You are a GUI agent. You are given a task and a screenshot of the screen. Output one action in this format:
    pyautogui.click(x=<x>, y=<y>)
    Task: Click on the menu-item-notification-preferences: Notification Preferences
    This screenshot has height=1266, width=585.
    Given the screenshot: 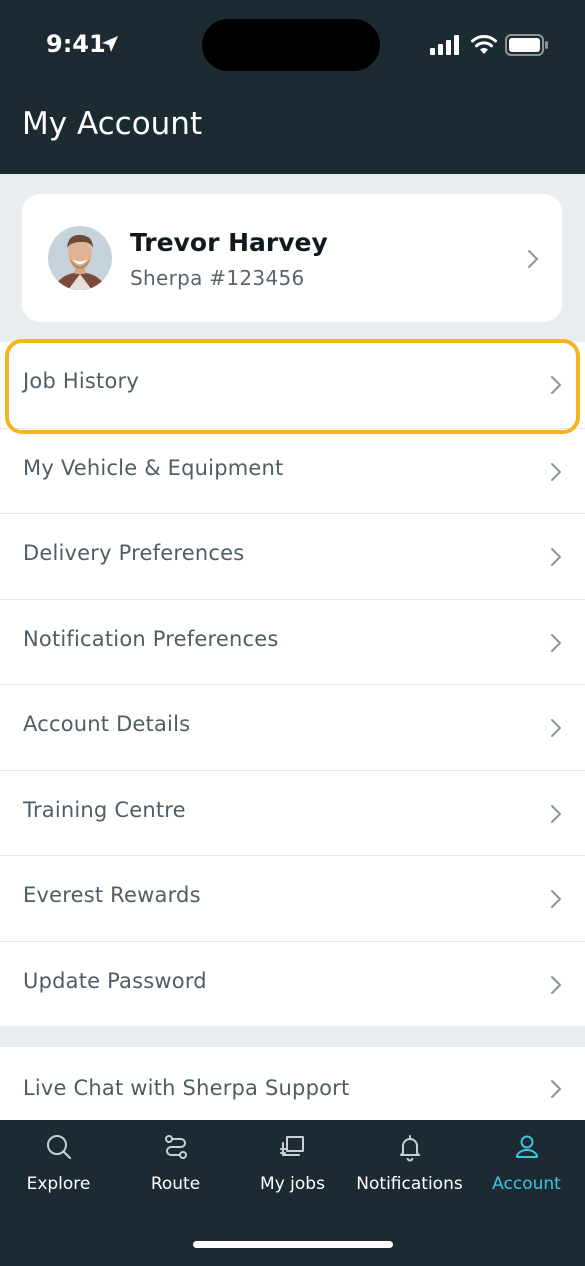 What is the action you would take?
    pyautogui.click(x=292, y=641)
    